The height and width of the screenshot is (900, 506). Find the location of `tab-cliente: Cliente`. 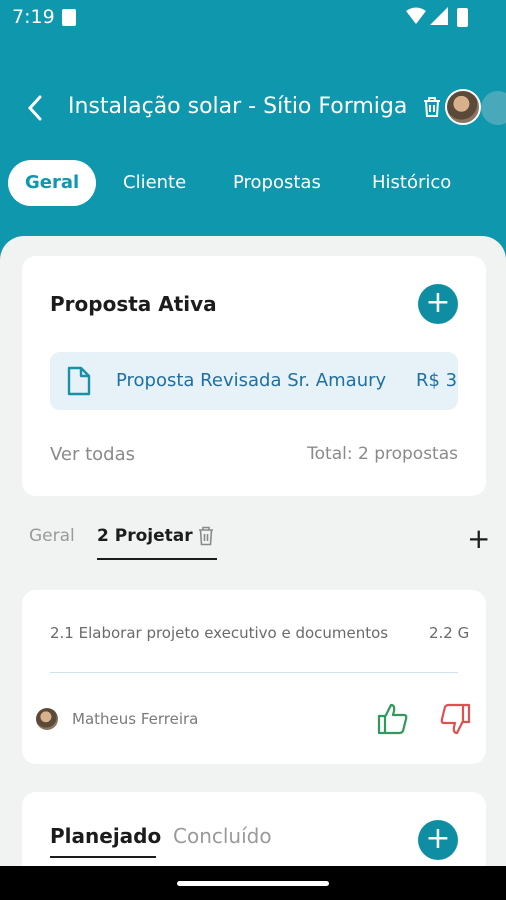

tab-cliente: Cliente is located at coordinates (154, 183).